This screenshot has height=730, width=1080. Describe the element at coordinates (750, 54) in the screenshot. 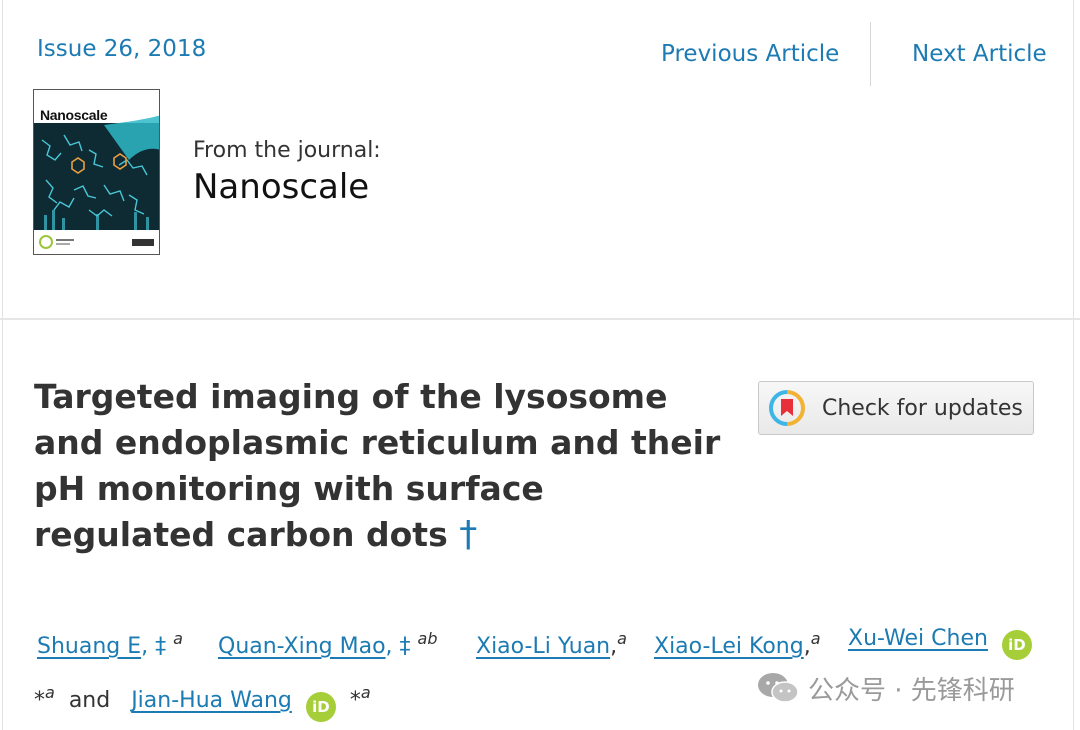

I see `previous-article-link: Previous Article` at that location.